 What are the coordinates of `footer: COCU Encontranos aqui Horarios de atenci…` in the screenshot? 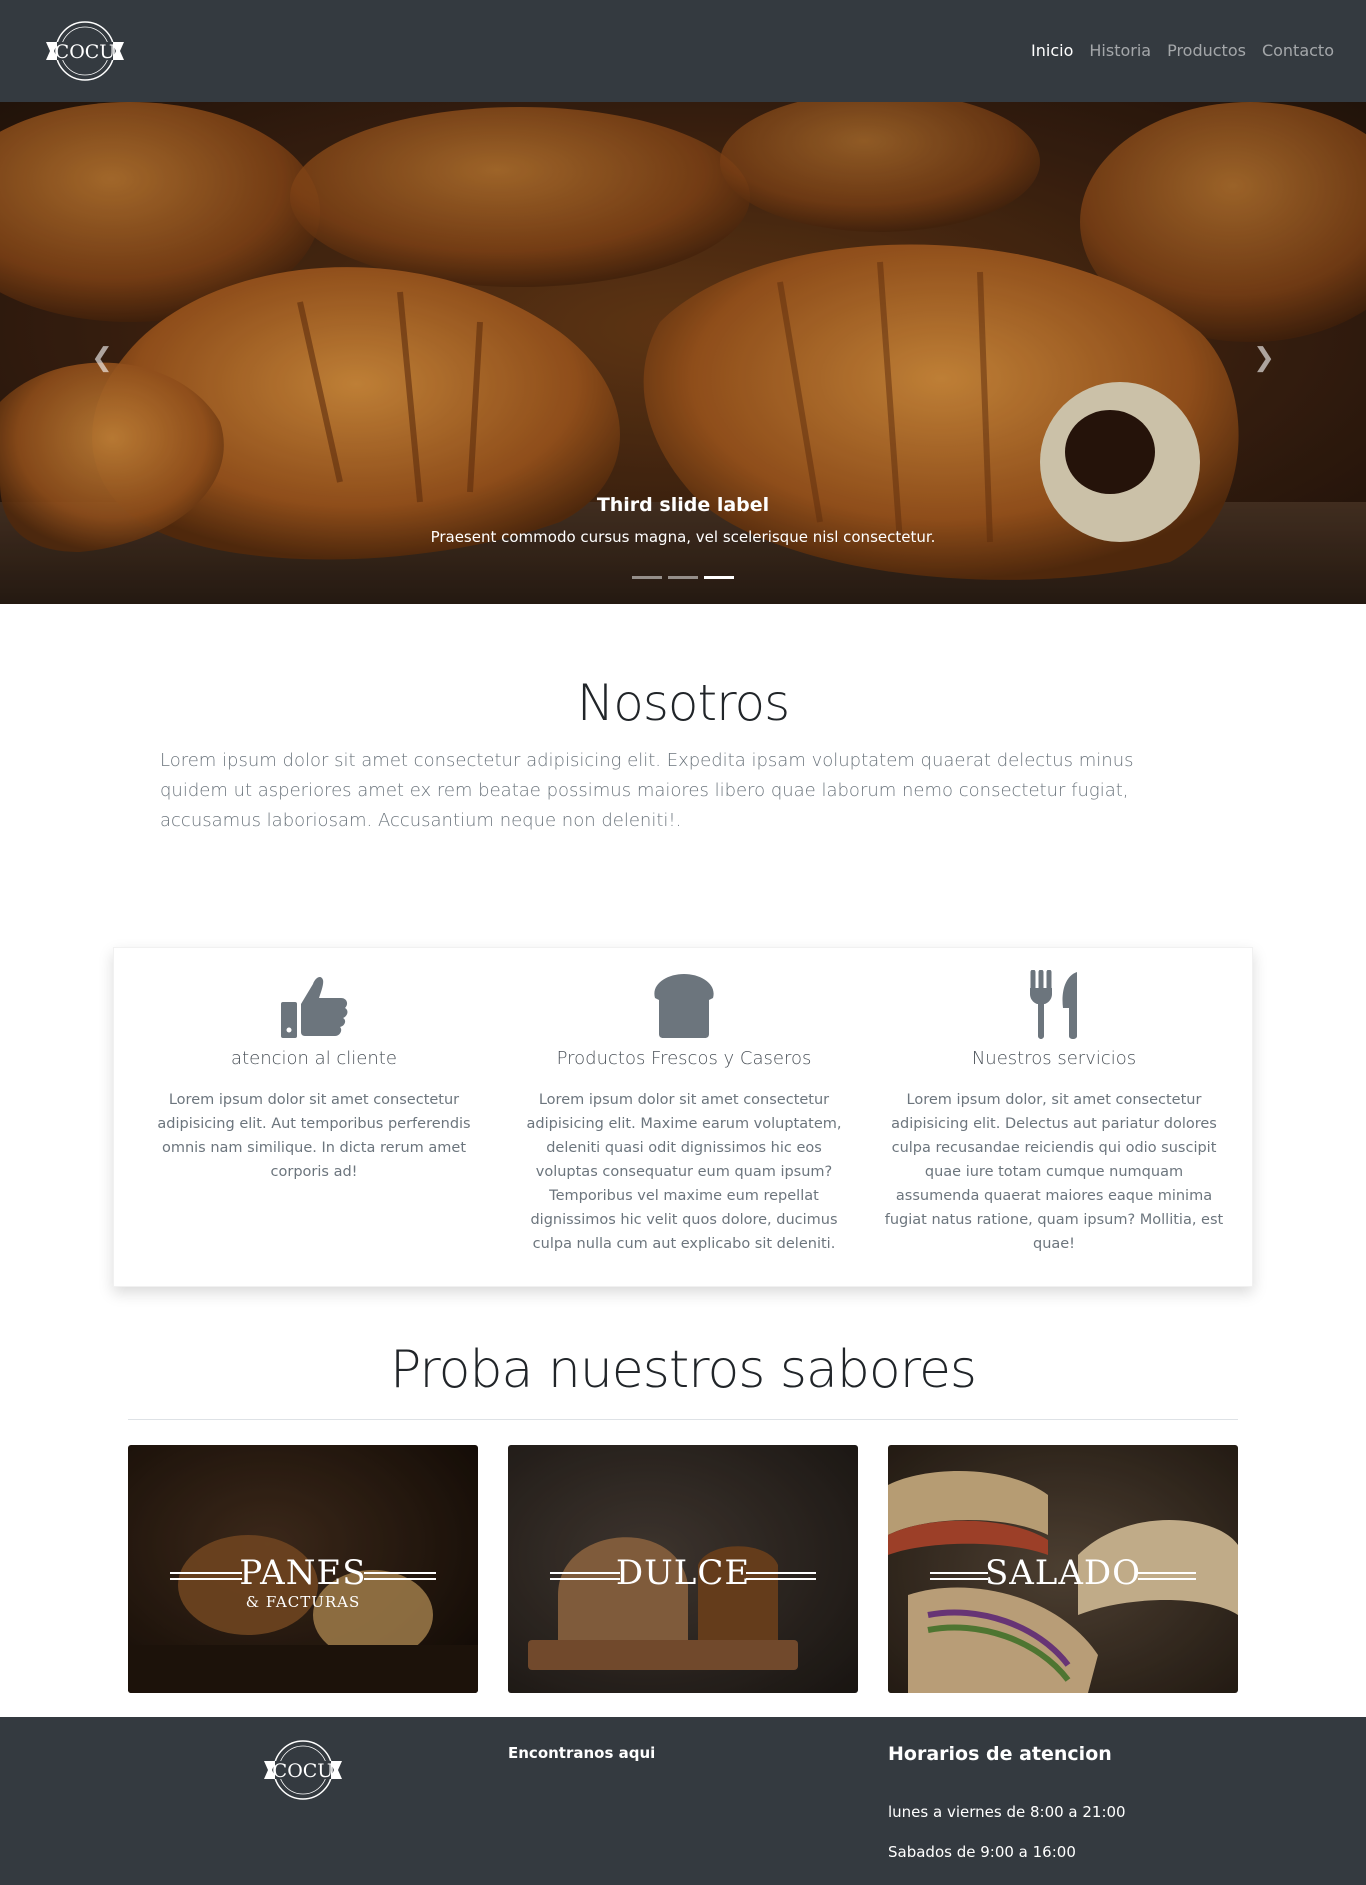 It's located at (683, 1801).